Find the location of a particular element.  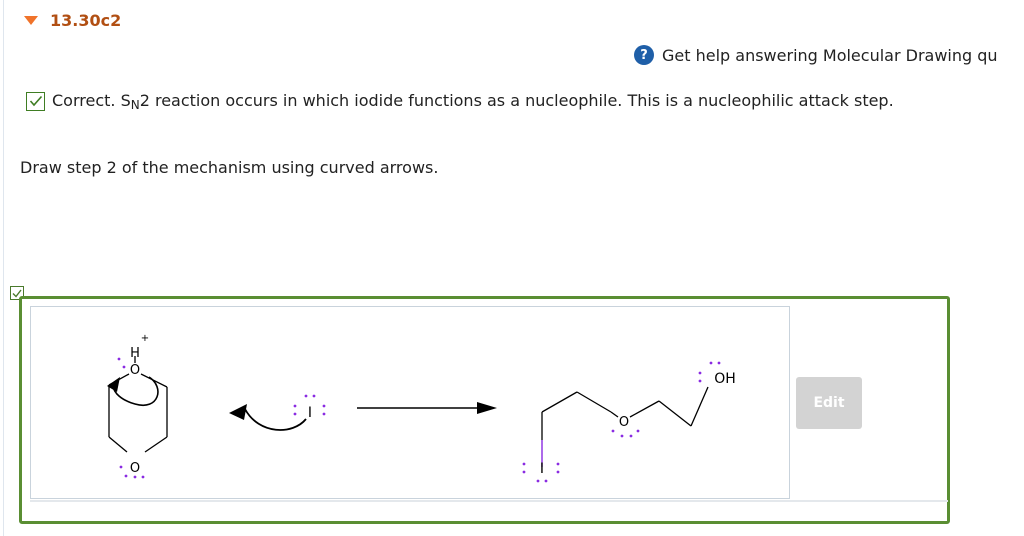

product-molecule is located at coordinates (625, 413).